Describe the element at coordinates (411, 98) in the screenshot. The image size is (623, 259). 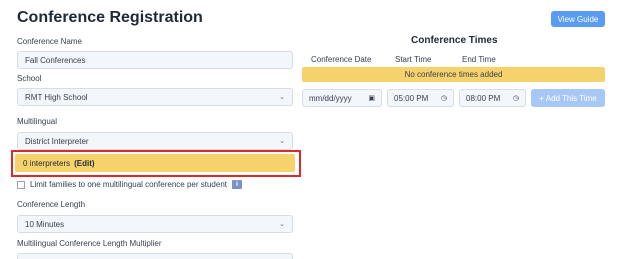
I see `start-time-value: 05:00 PM` at that location.